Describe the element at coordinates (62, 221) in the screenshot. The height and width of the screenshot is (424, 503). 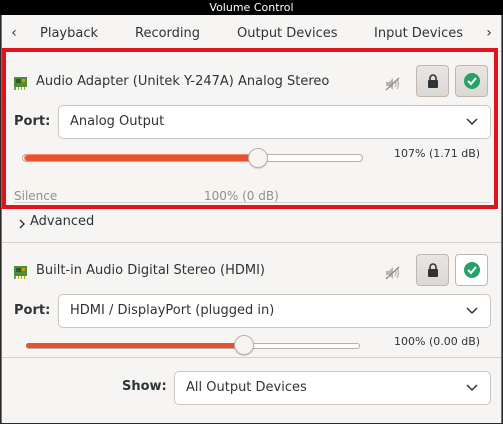
I see `advanced-label: Advanced` at that location.